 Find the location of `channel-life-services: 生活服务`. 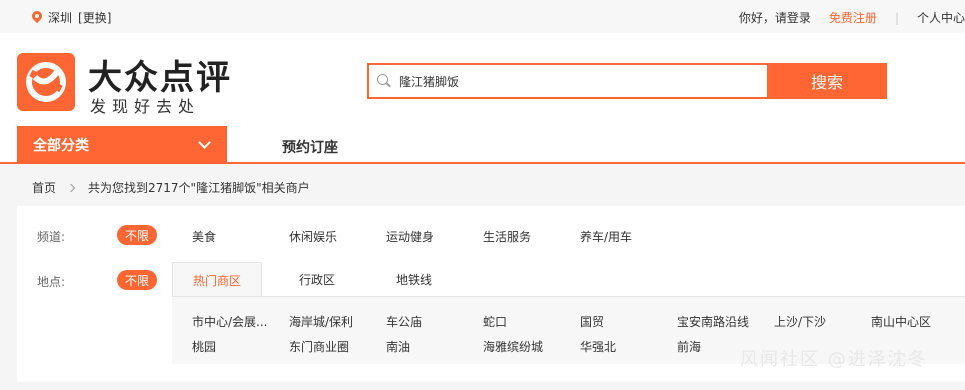

channel-life-services: 生活服务 is located at coordinates (507, 236).